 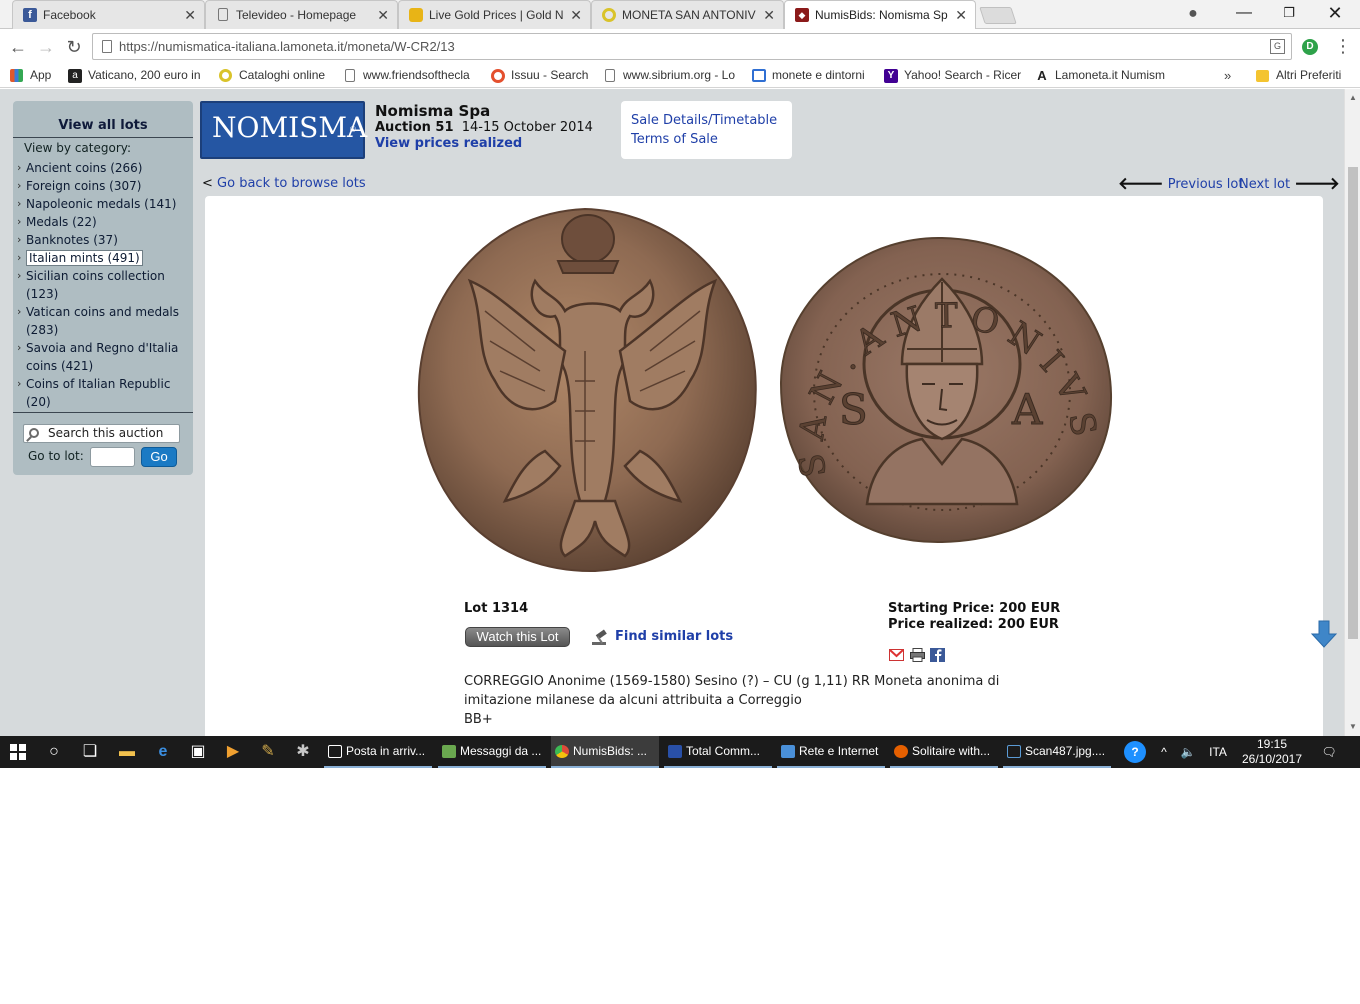 What do you see at coordinates (74, 47) in the screenshot?
I see `reload-icon: ↻` at bounding box center [74, 47].